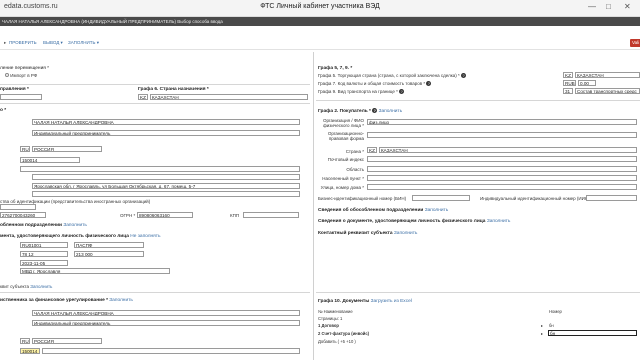  Describe the element at coordinates (30, 351) in the screenshot. I see `fin-postcode-field: 150014` at that location.